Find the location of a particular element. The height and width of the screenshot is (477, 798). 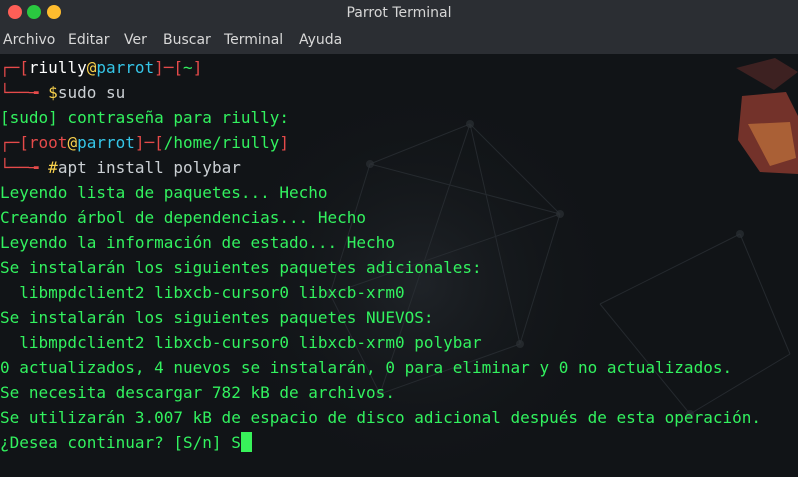

command-line-2: └──╼ #apt install polybar is located at coordinates (120, 168).